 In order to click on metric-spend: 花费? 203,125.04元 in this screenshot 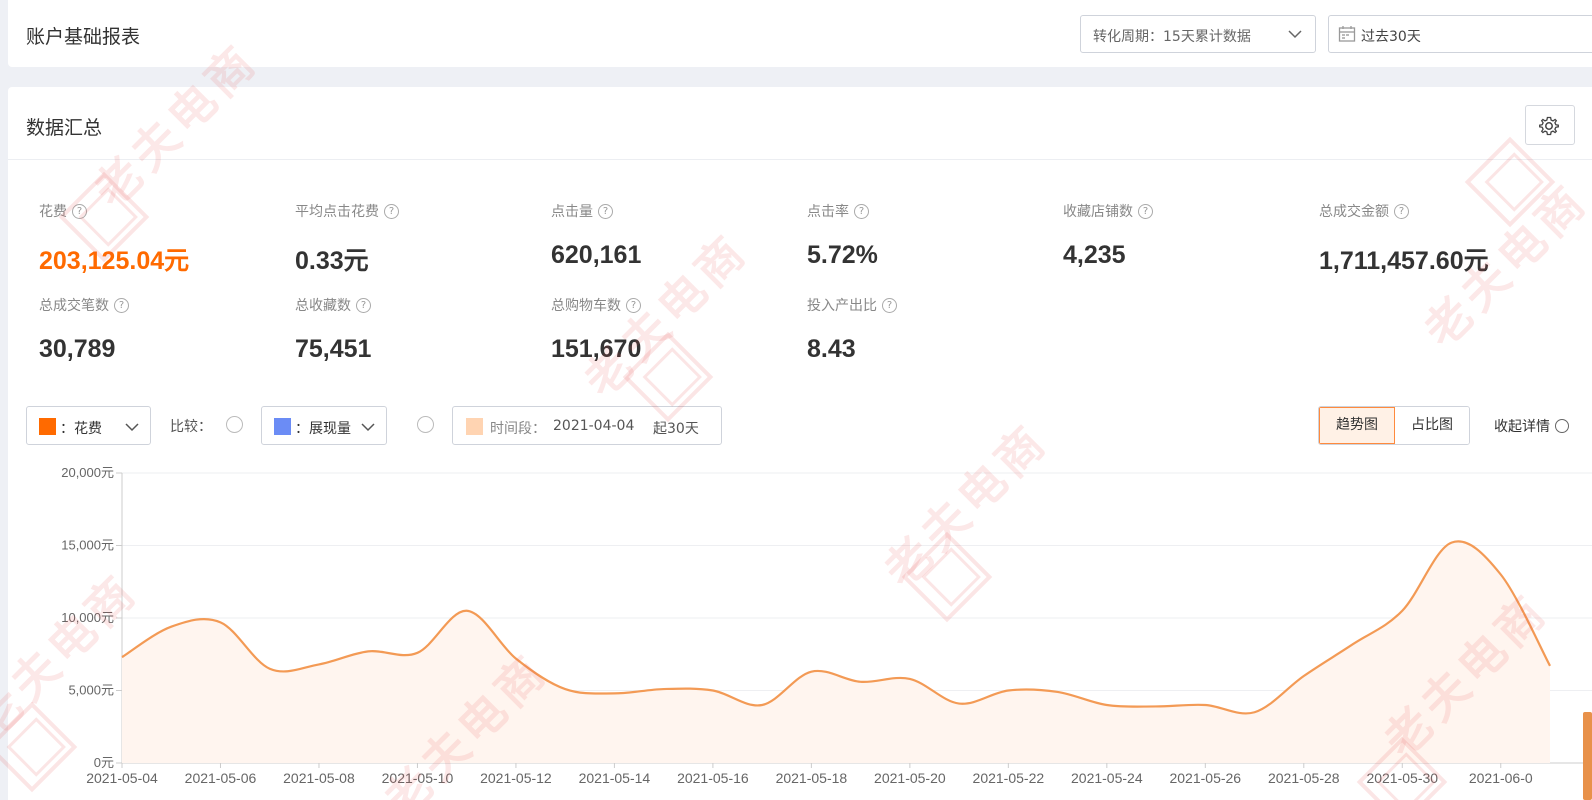, I will do `click(159, 239)`.